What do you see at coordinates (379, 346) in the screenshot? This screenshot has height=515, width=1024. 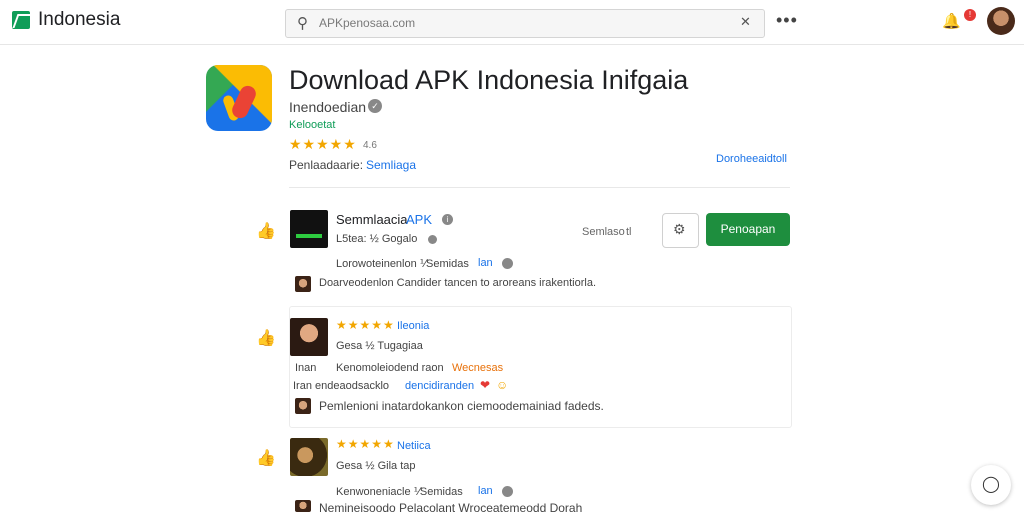 I see `review-date: Gesa ½ Tugagiaa` at bounding box center [379, 346].